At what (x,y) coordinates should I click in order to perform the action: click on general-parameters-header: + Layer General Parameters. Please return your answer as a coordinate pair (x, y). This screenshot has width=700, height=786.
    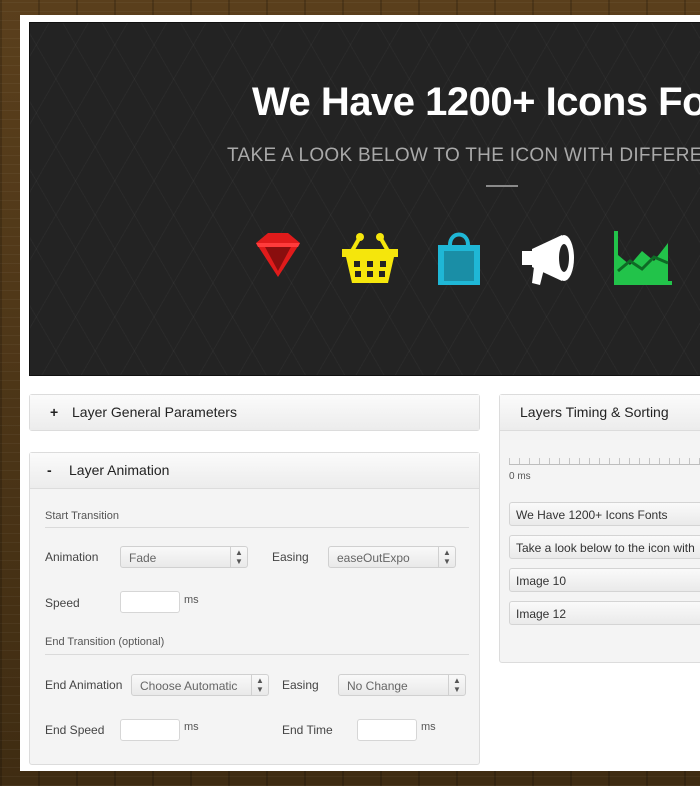
    Looking at the image, I should click on (254, 412).